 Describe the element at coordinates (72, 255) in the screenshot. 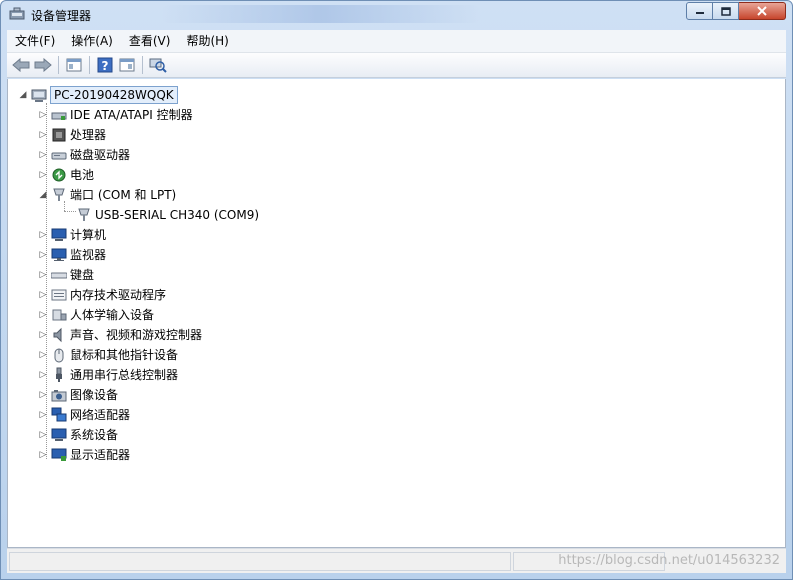

I see `tree-item: ▷ 监视器` at that location.